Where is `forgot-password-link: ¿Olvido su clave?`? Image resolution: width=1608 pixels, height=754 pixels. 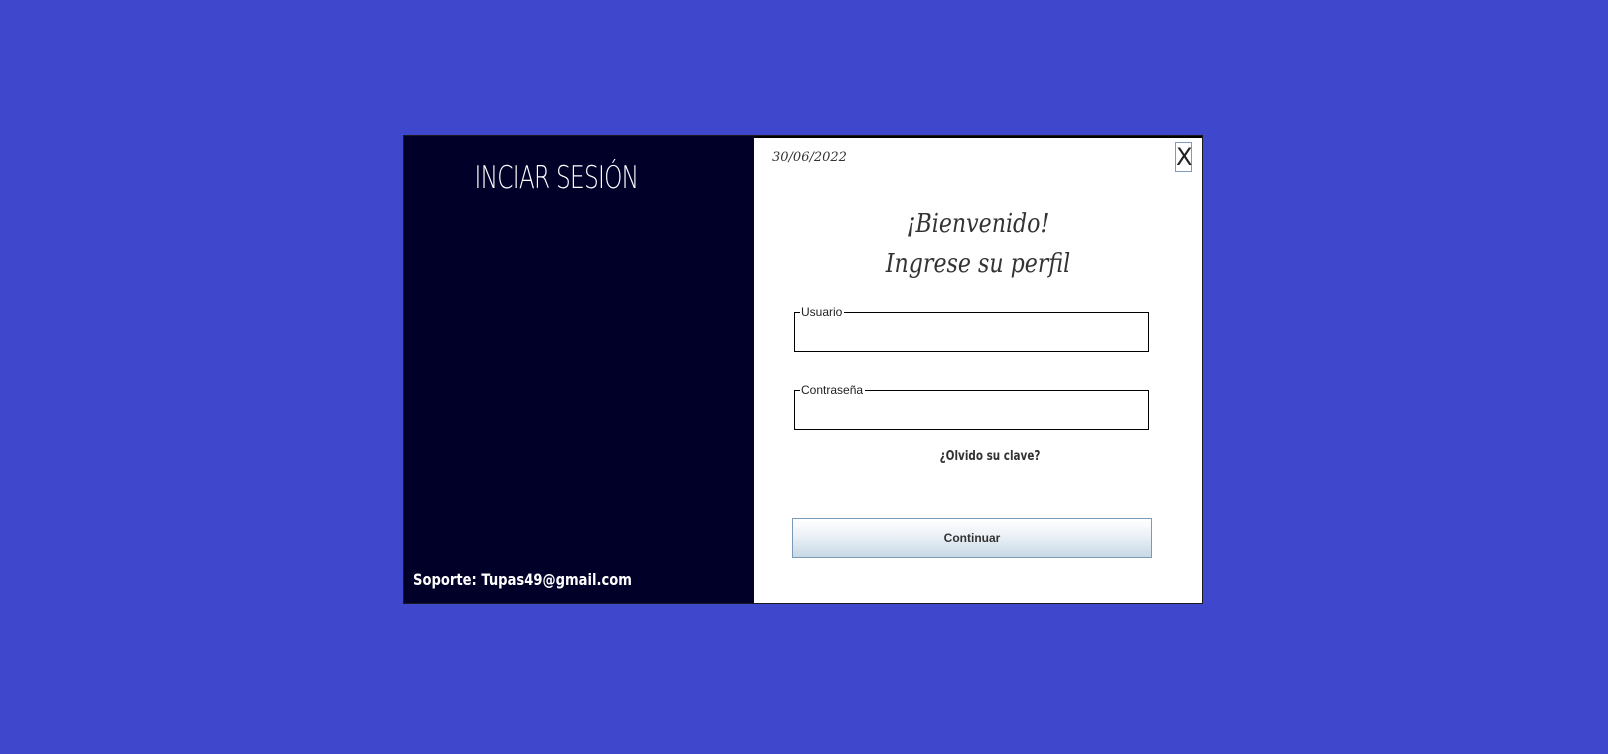
forgot-password-link: ¿Olvido su clave? is located at coordinates (978, 456).